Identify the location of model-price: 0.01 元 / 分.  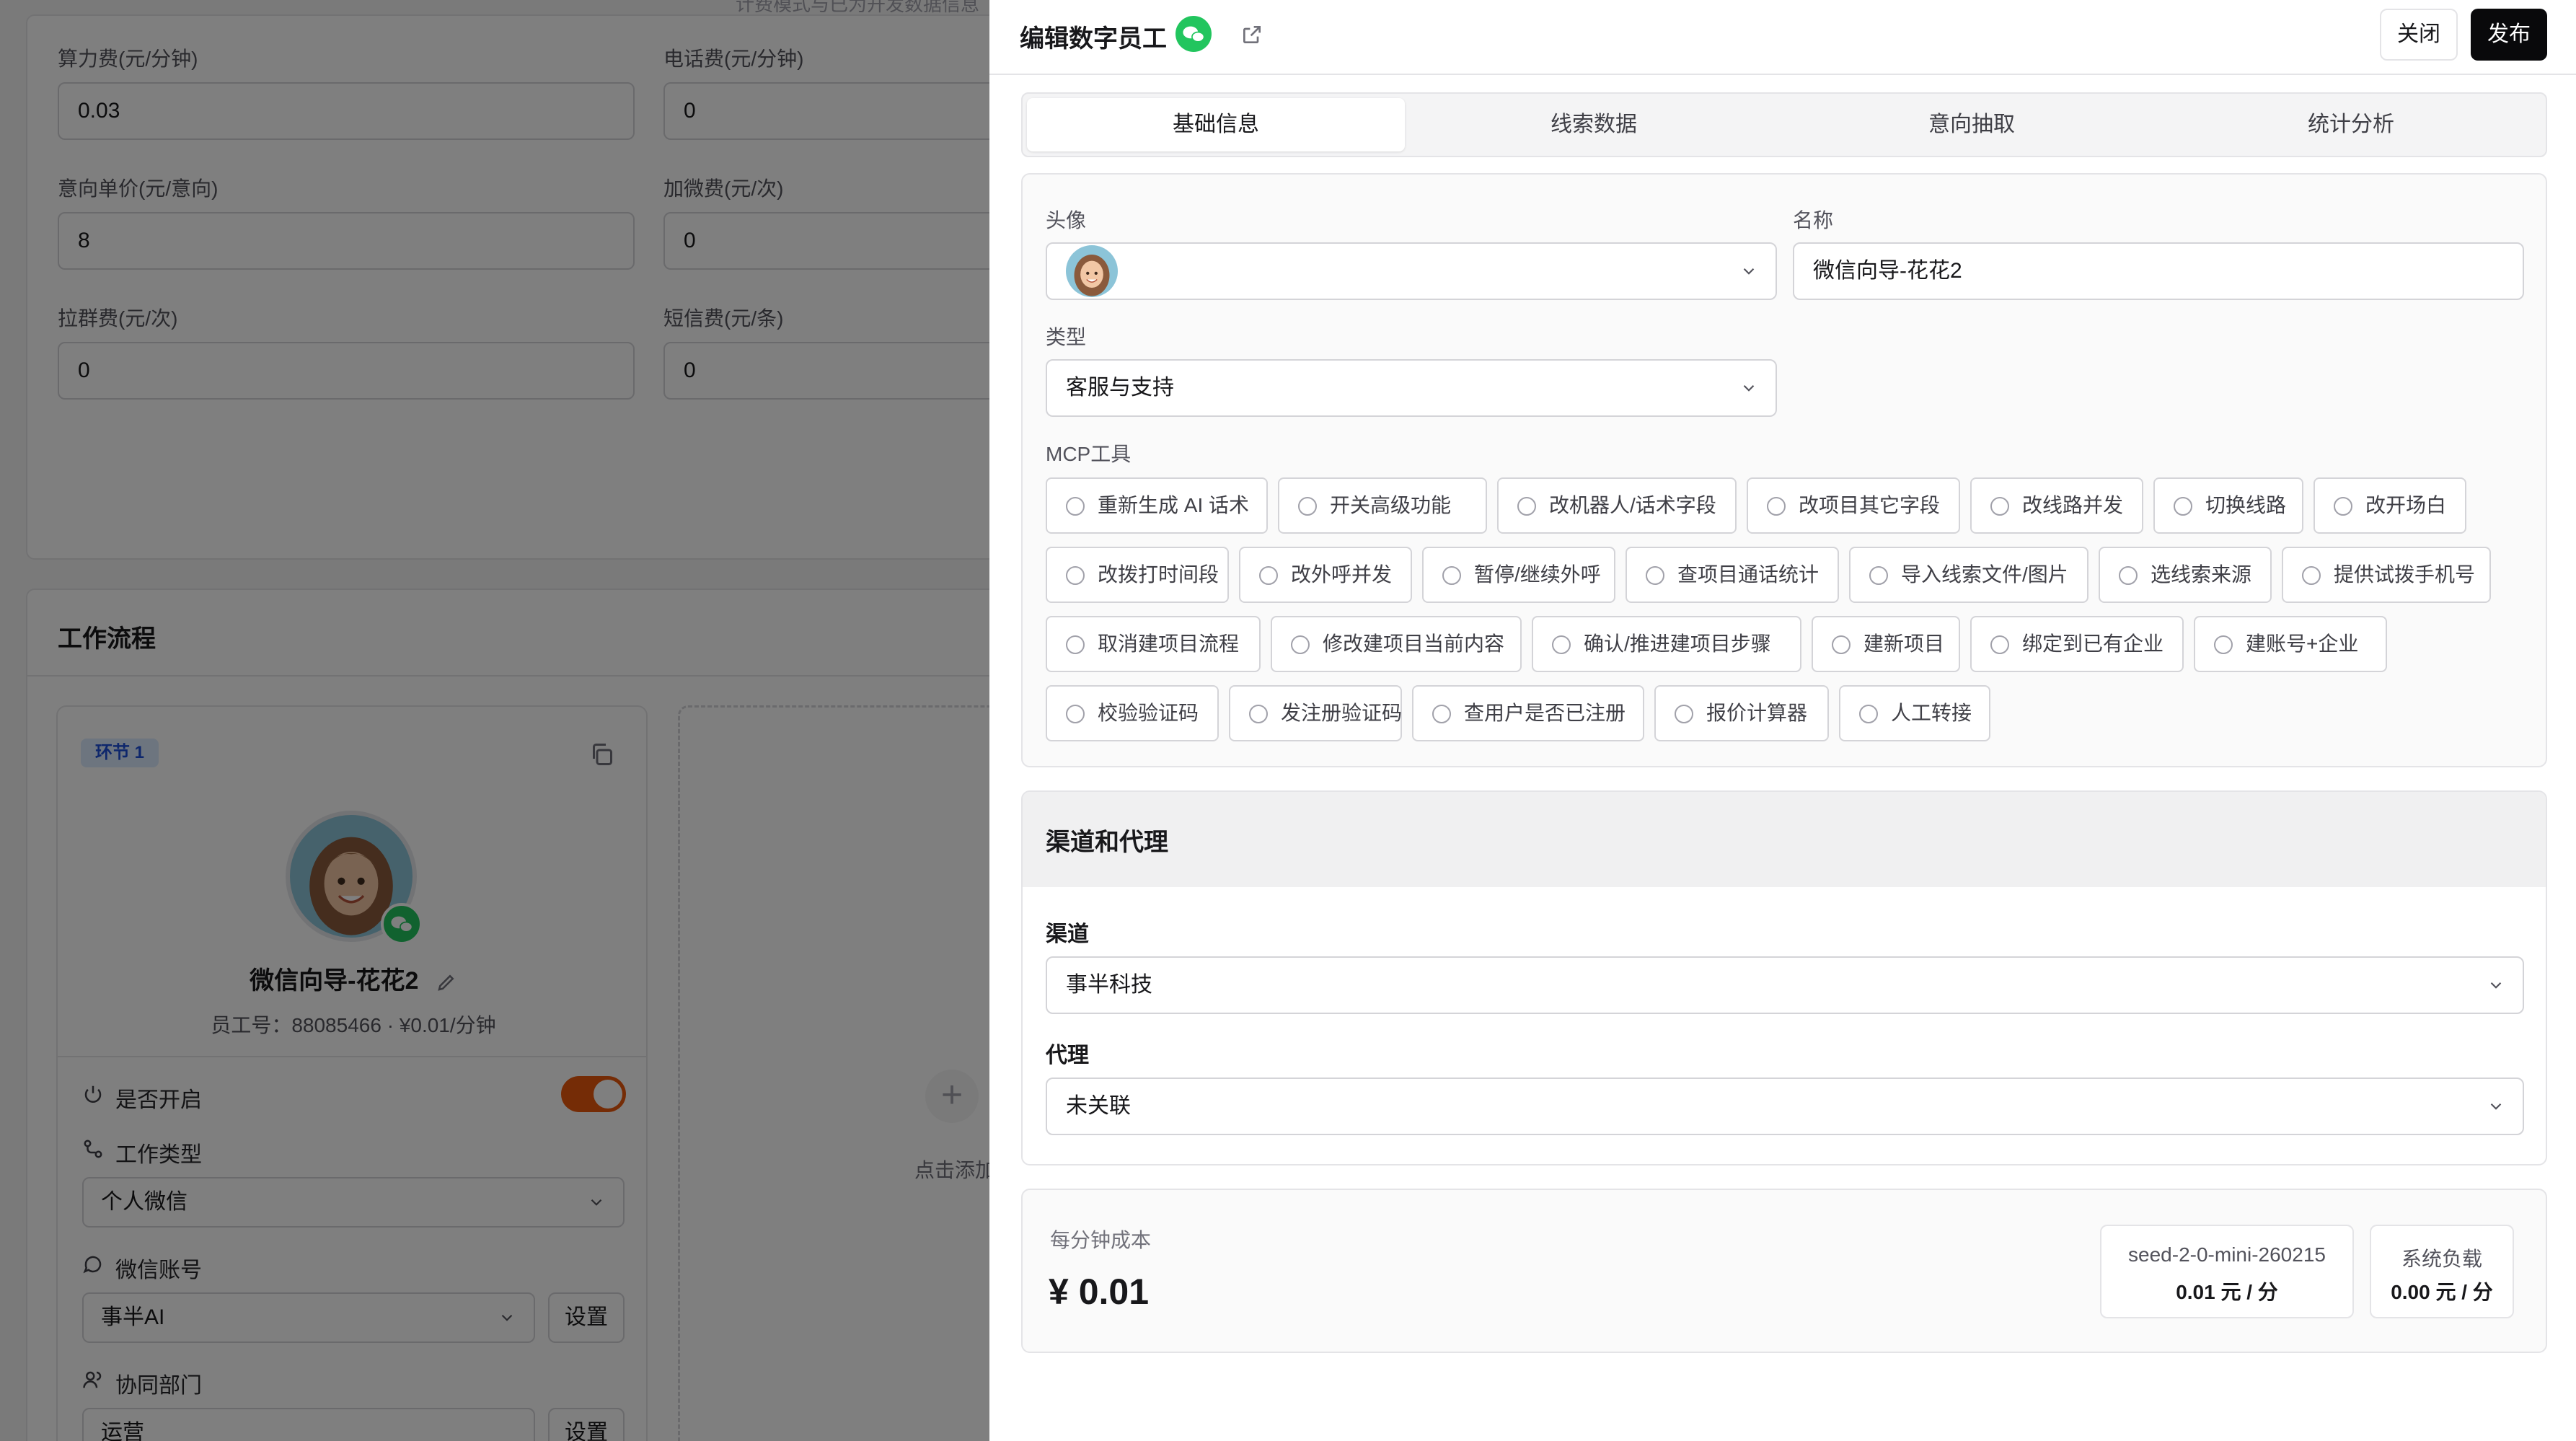
(2227, 1292).